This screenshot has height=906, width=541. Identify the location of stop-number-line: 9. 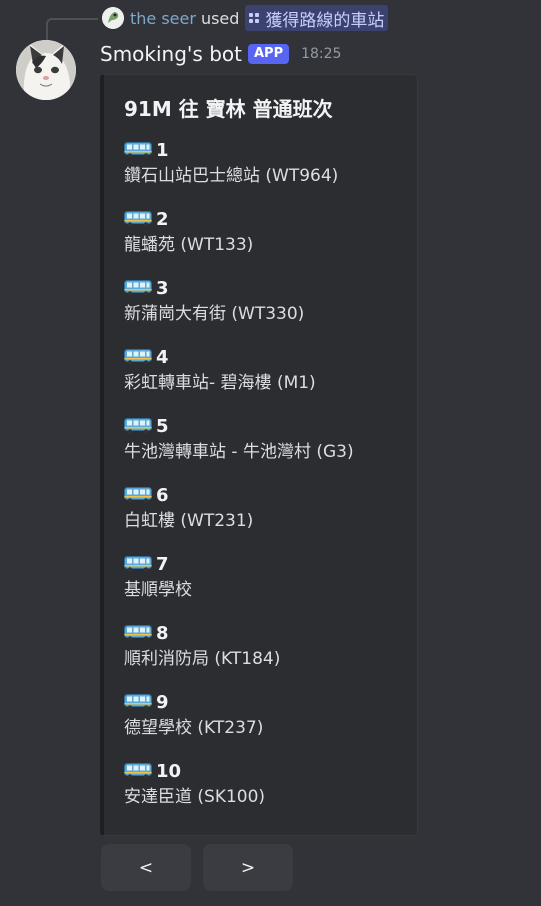
(269, 702).